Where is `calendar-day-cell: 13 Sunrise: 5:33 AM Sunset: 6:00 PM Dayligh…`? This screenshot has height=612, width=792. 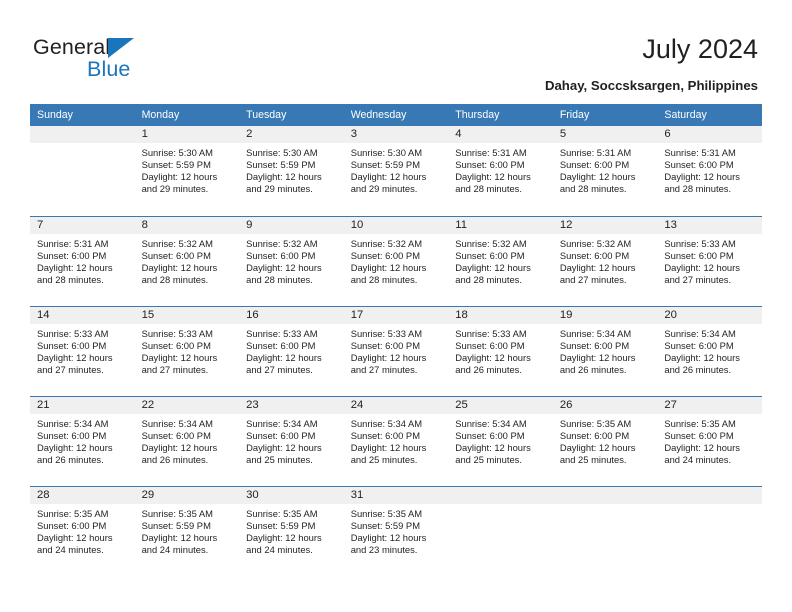
calendar-day-cell: 13 Sunrise: 5:33 AM Sunset: 6:00 PM Dayligh… is located at coordinates (709, 260).